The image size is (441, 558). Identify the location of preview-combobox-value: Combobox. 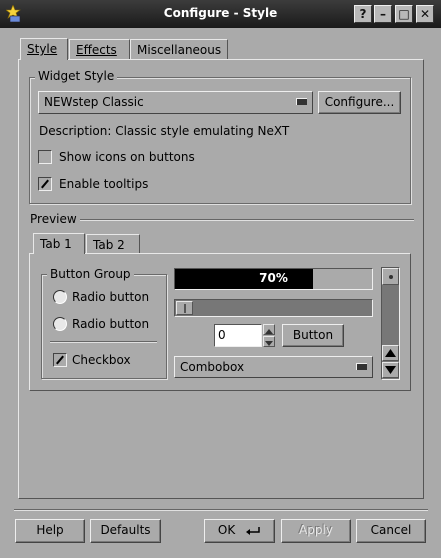
(212, 367).